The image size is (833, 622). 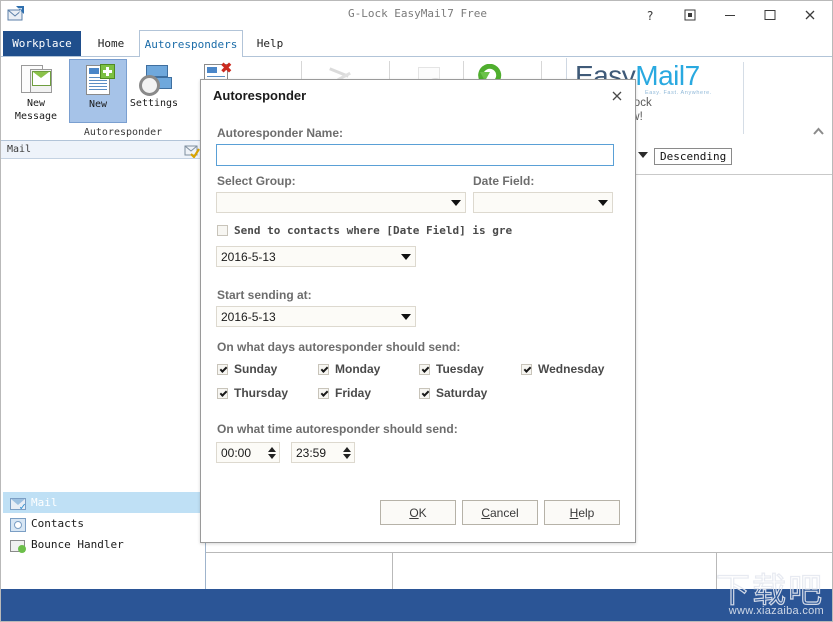 I want to click on brand-divider, so click(x=743, y=98).